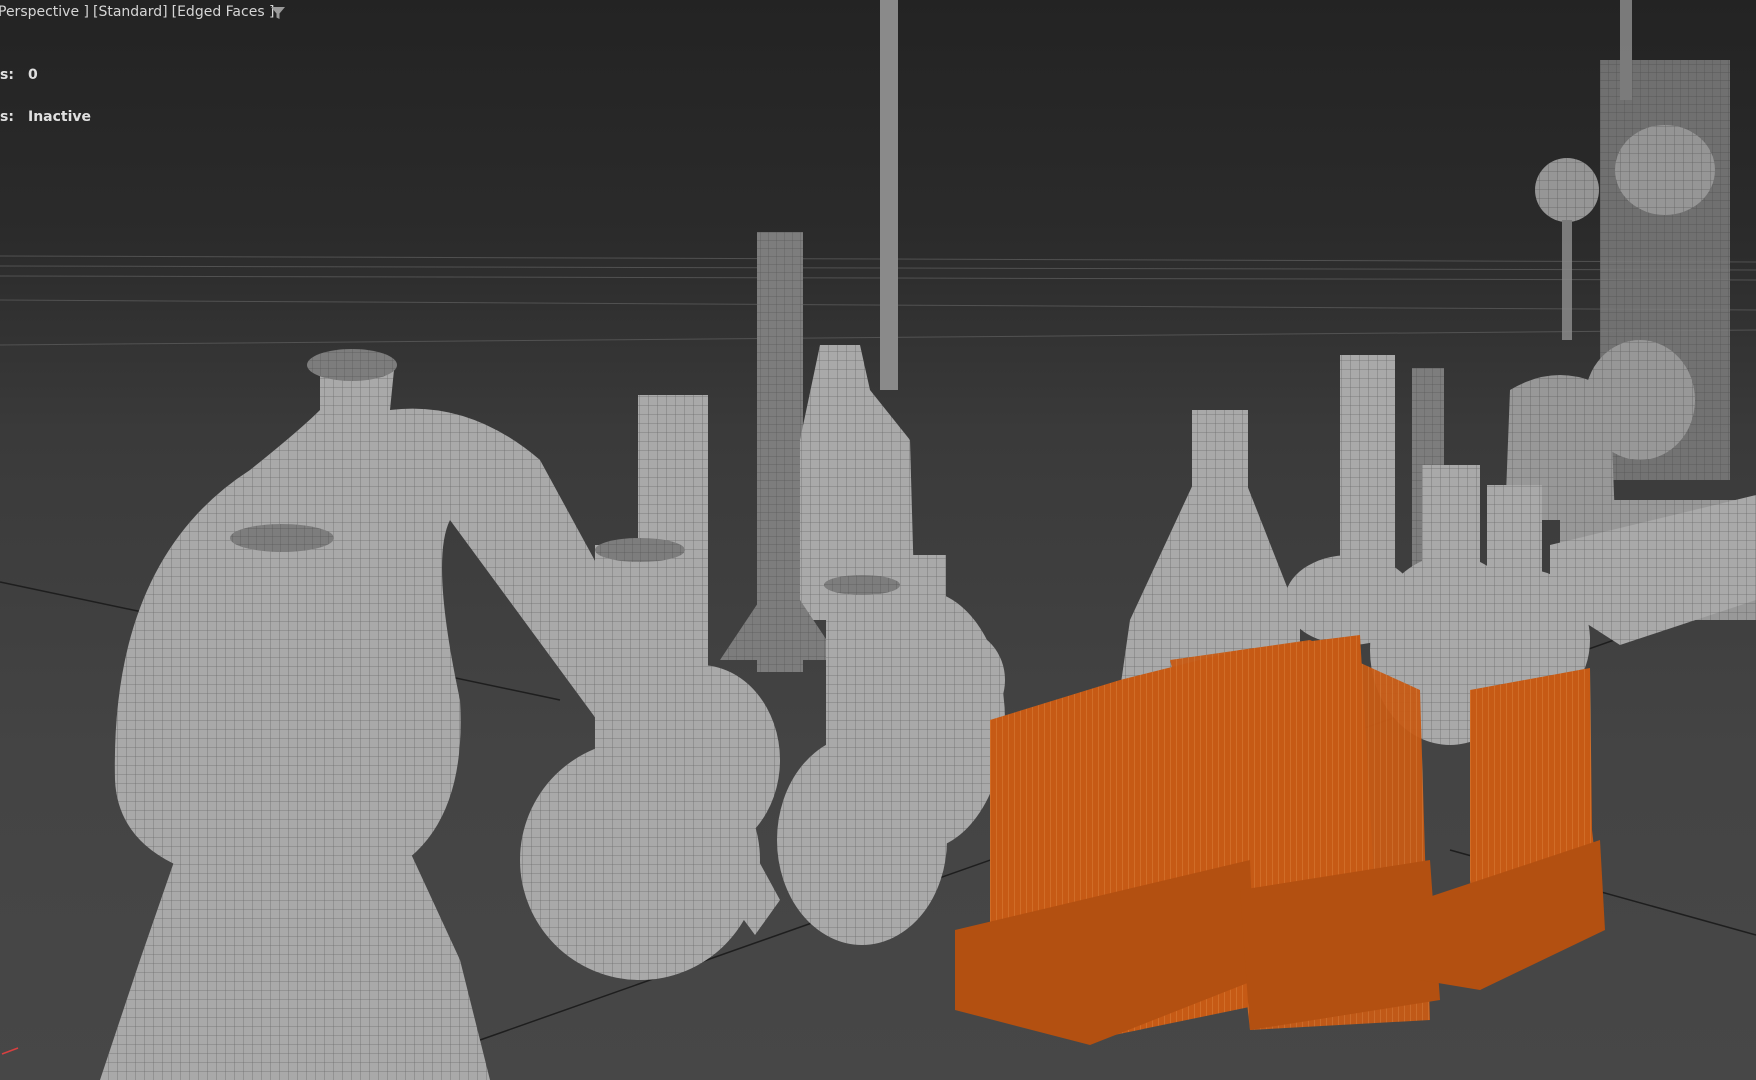 The height and width of the screenshot is (1080, 1756). What do you see at coordinates (19, 75) in the screenshot?
I see `stat-row-count: s: 0` at bounding box center [19, 75].